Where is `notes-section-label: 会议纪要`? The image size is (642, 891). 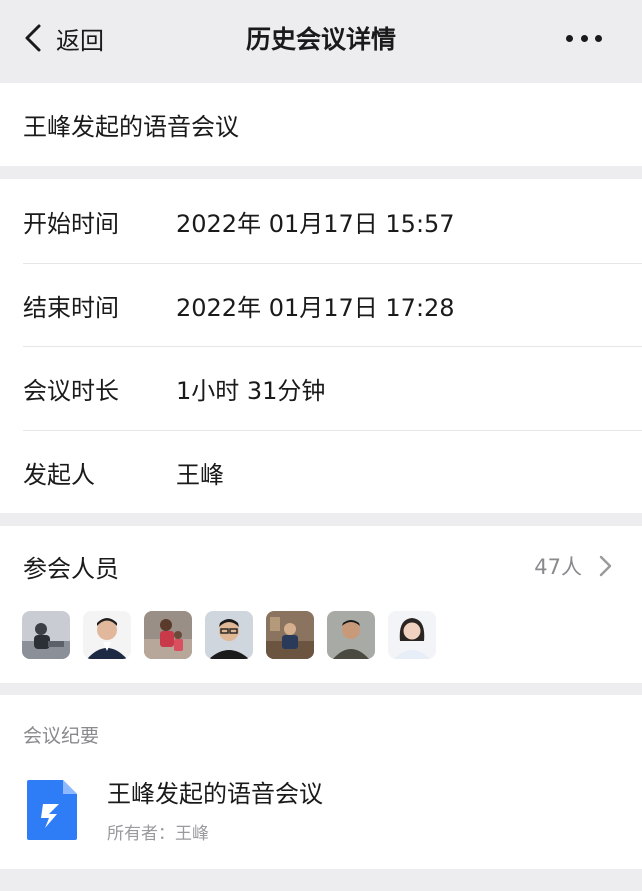 notes-section-label: 会议纪要 is located at coordinates (61, 736).